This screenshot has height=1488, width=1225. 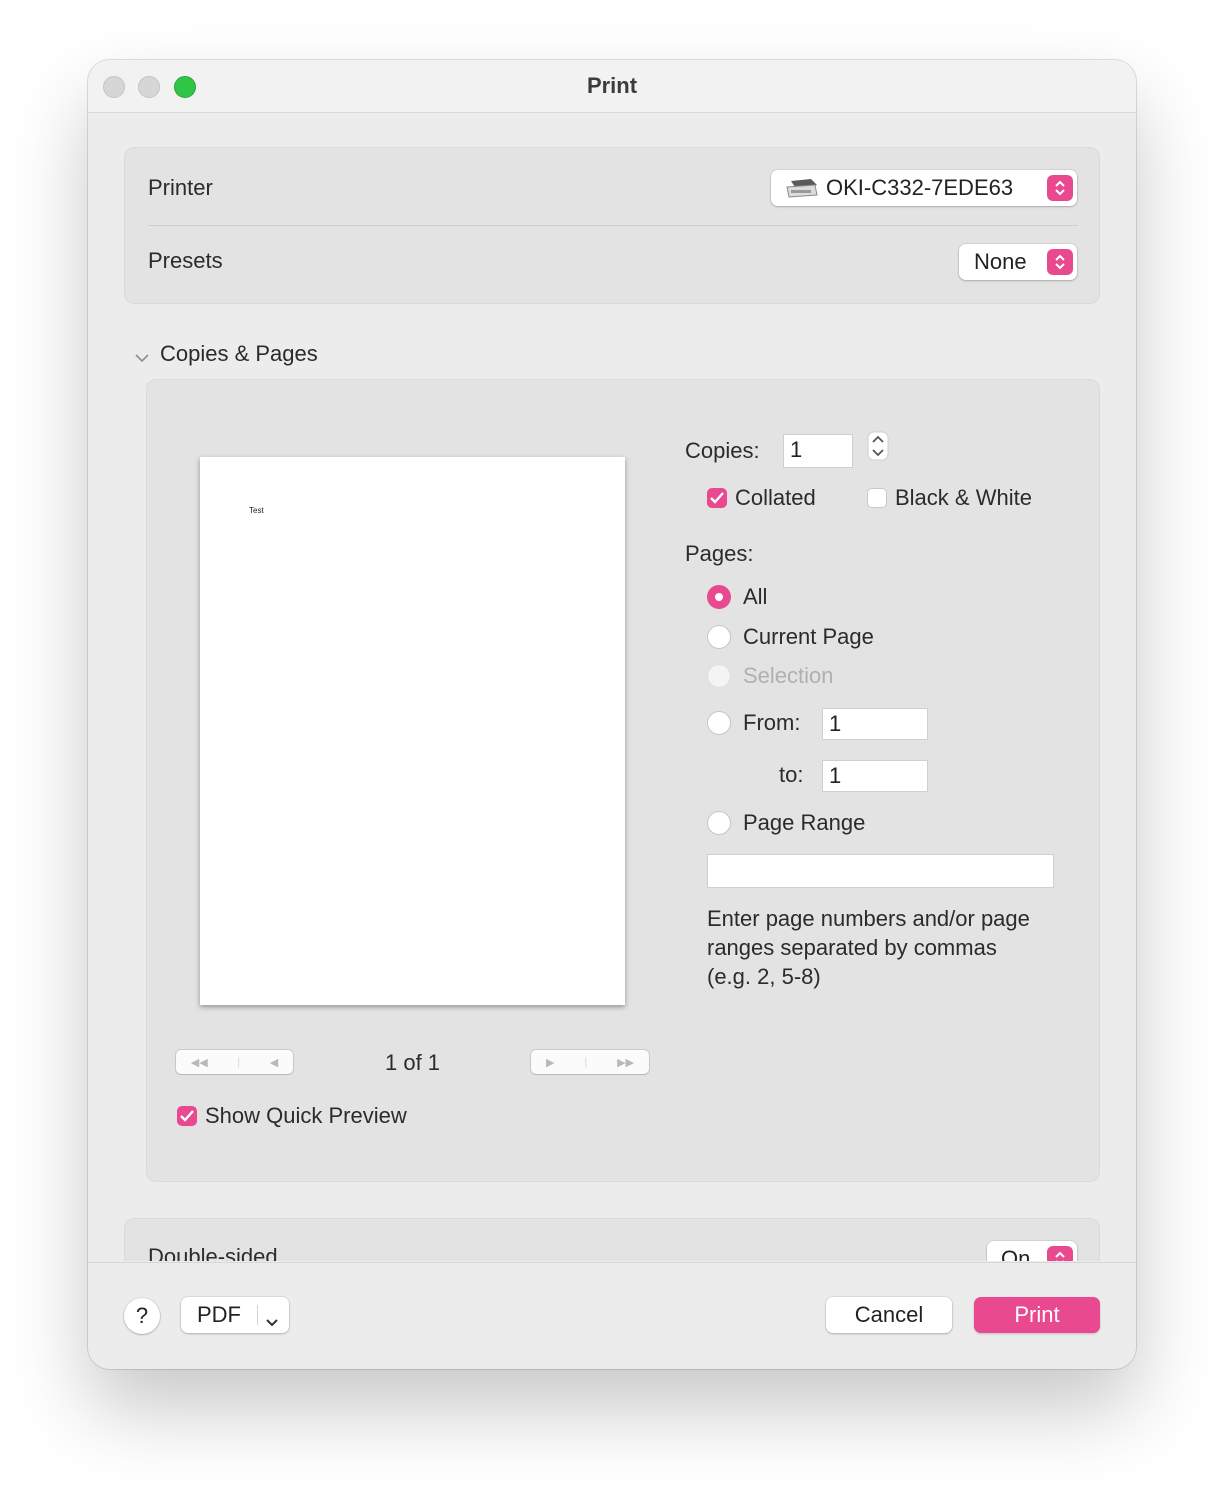 What do you see at coordinates (234, 1062) in the screenshot?
I see `first-prev-buttons: ◀◀ | ◀` at bounding box center [234, 1062].